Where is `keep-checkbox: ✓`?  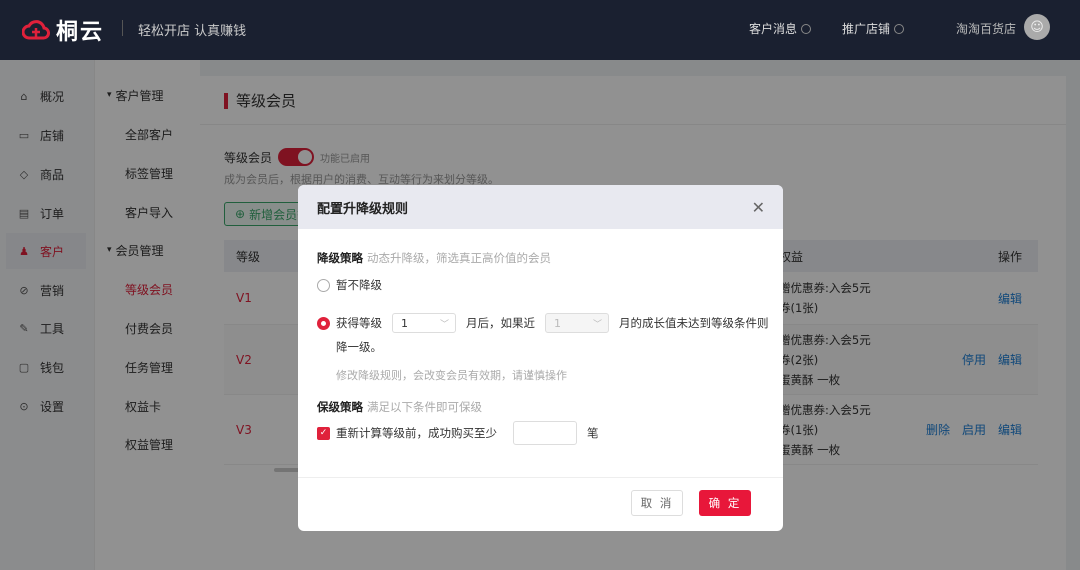 keep-checkbox: ✓ is located at coordinates (323, 433).